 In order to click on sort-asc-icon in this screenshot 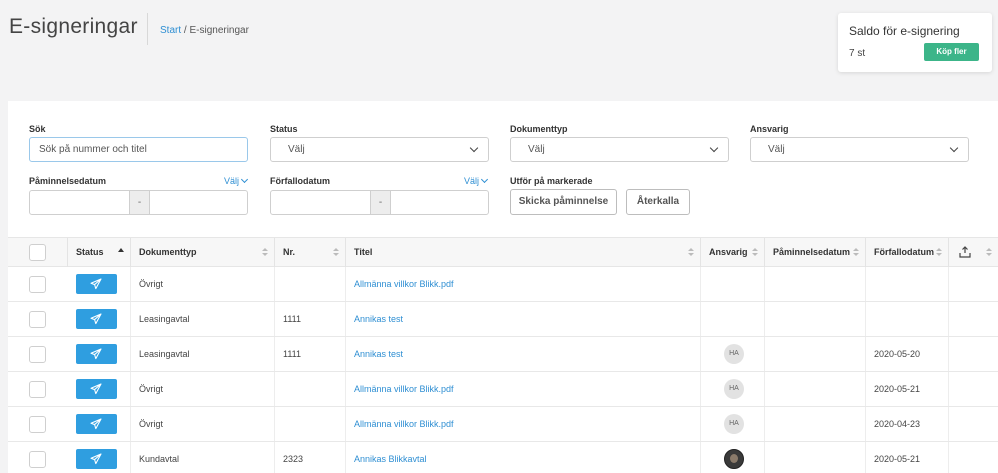, I will do `click(121, 250)`.